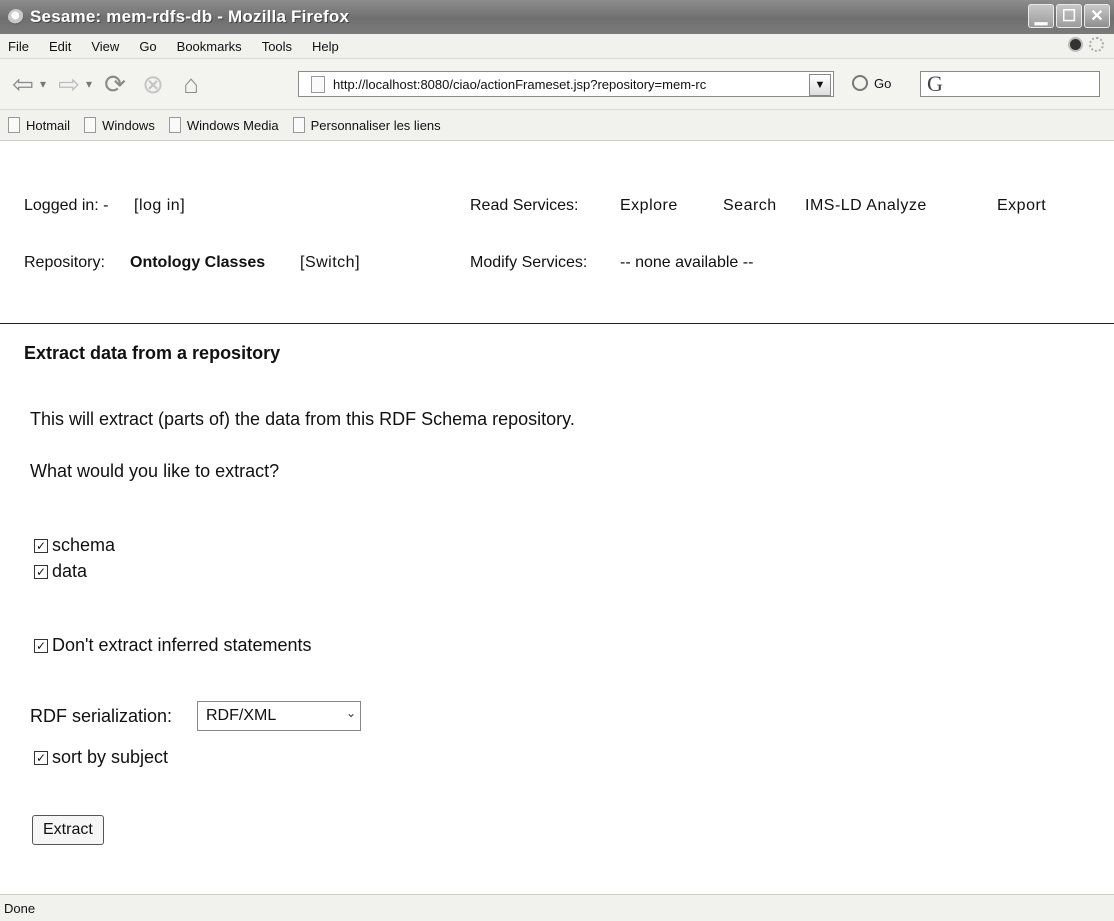 Image resolution: width=1114 pixels, height=921 pixels. I want to click on data-checkbox: ✓, so click(41, 571).